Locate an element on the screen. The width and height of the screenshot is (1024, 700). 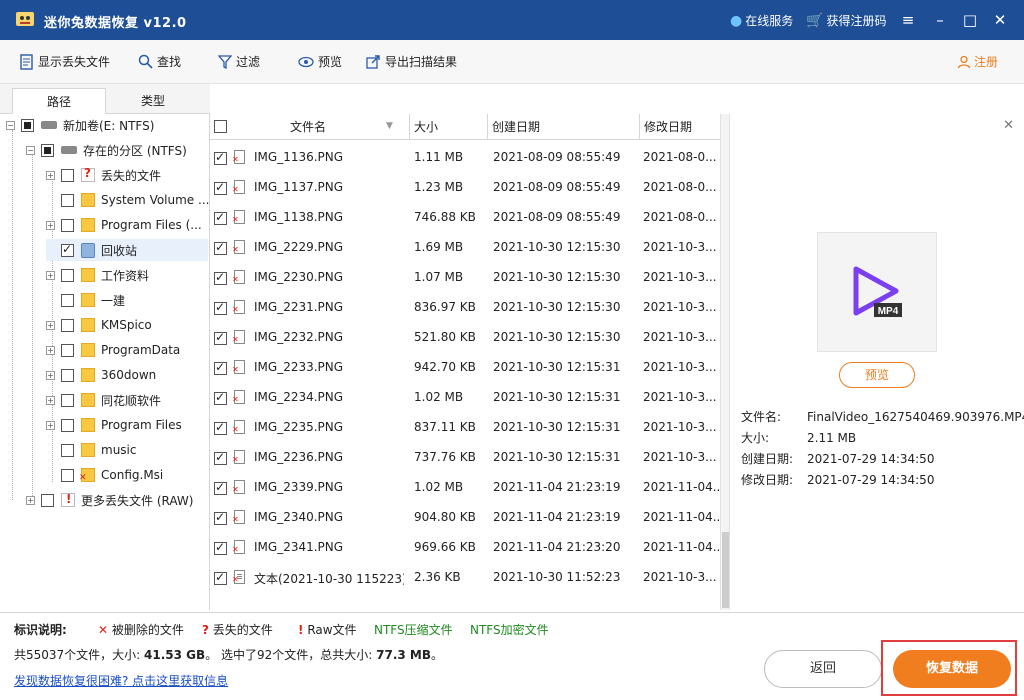
header-size: 大小 is located at coordinates (449, 127).